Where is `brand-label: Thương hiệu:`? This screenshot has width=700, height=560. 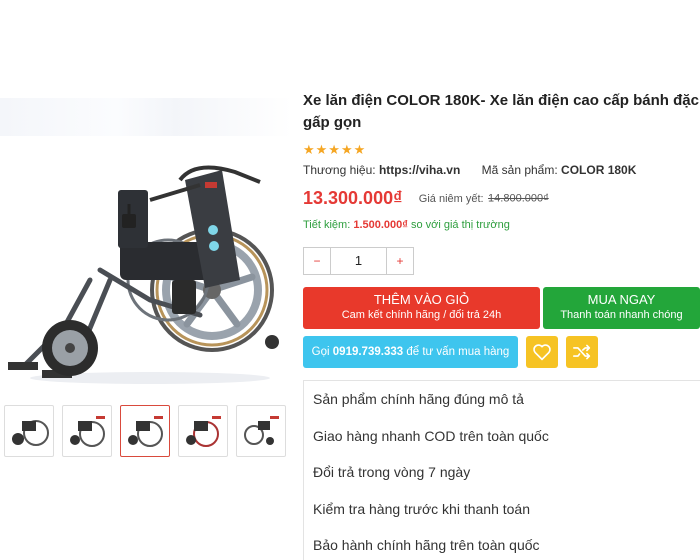 brand-label: Thương hiệu: is located at coordinates (339, 170).